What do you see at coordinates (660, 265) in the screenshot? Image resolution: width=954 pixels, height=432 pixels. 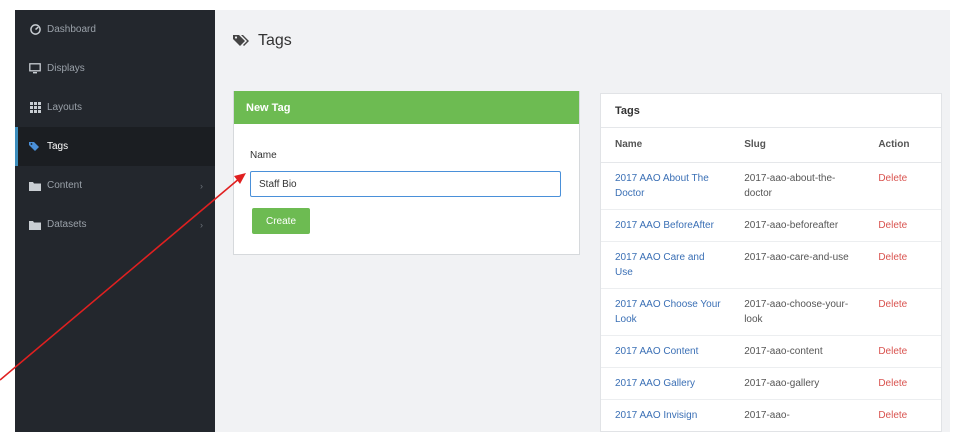 I see `tag-name-link: 2017 AAO Care and Use` at bounding box center [660, 265].